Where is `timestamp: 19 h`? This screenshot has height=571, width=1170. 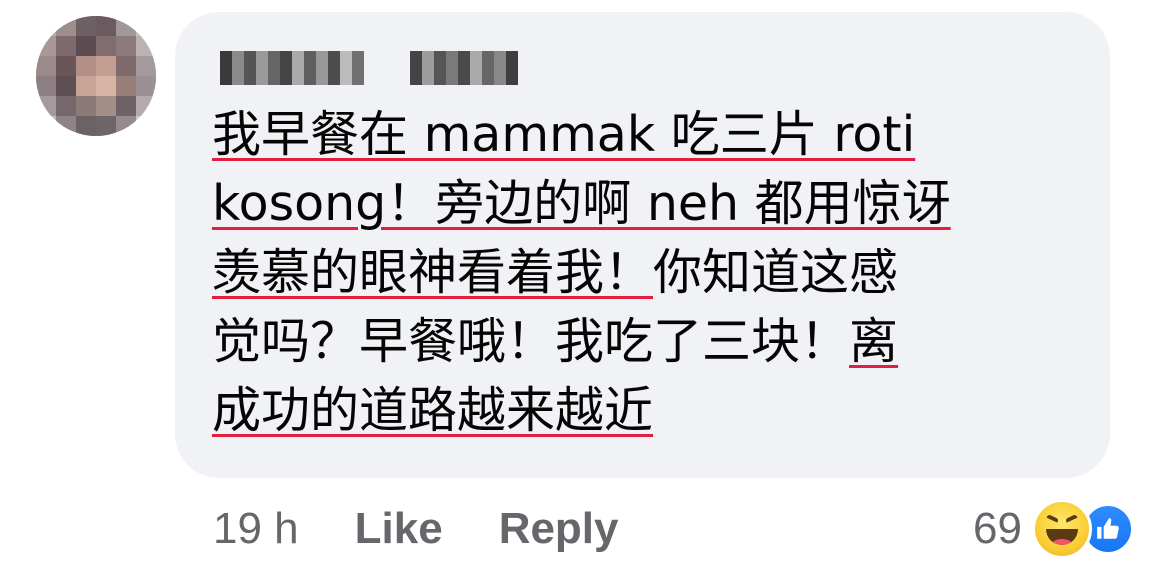 timestamp: 19 h is located at coordinates (256, 529).